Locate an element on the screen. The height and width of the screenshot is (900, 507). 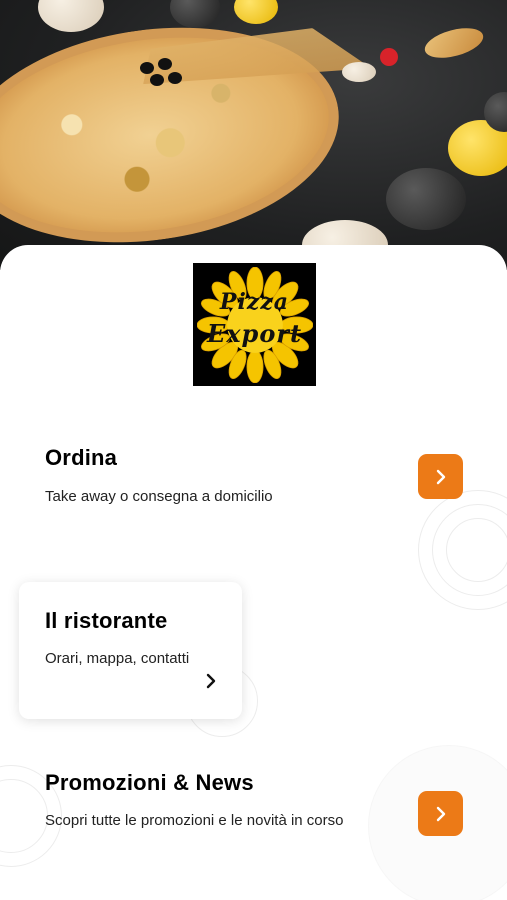
section-description: Take away o consegna a domicilio is located at coordinates (159, 496).